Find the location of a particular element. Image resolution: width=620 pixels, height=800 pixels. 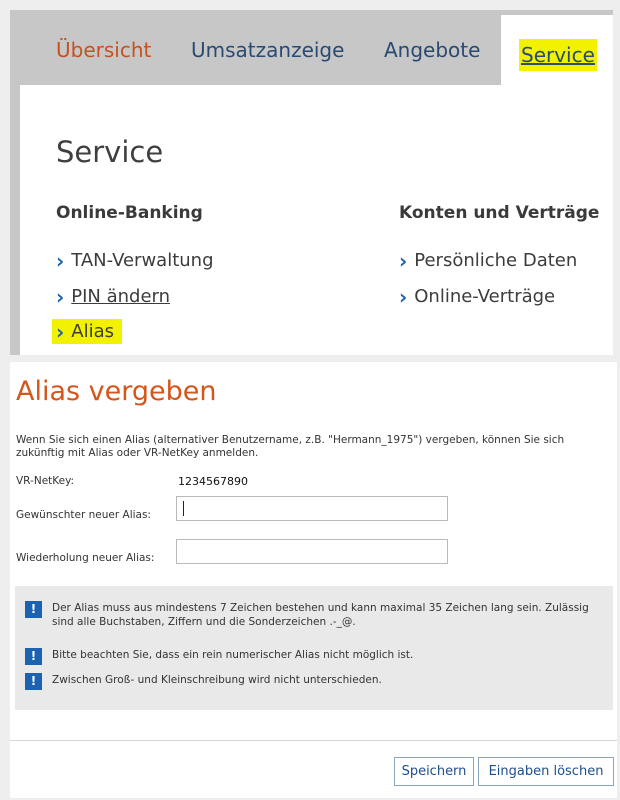

link-label: TAN-Verwaltung is located at coordinates (142, 260).